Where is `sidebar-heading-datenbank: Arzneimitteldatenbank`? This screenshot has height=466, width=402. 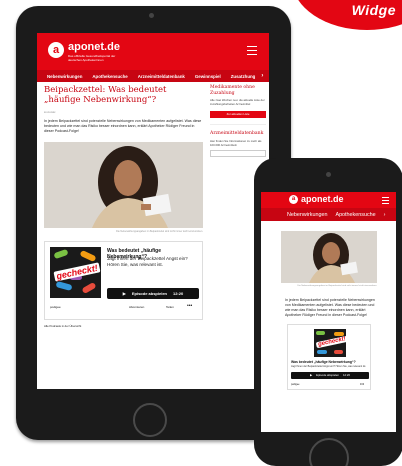
sidebar-heading-datenbank: Arzneimitteldatenbank is located at coordinates (237, 134).